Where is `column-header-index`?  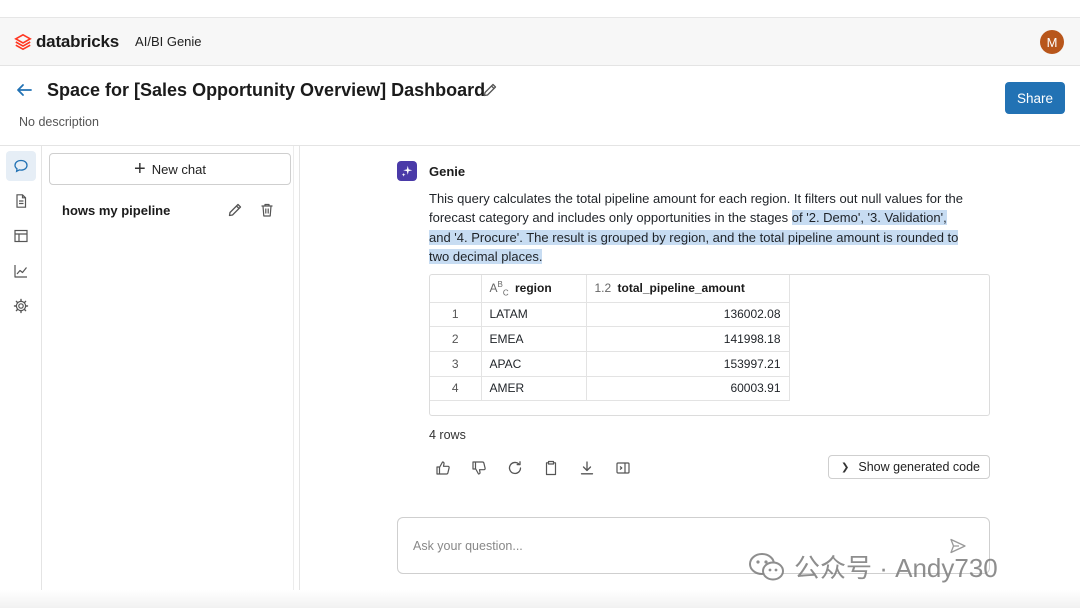 column-header-index is located at coordinates (456, 289).